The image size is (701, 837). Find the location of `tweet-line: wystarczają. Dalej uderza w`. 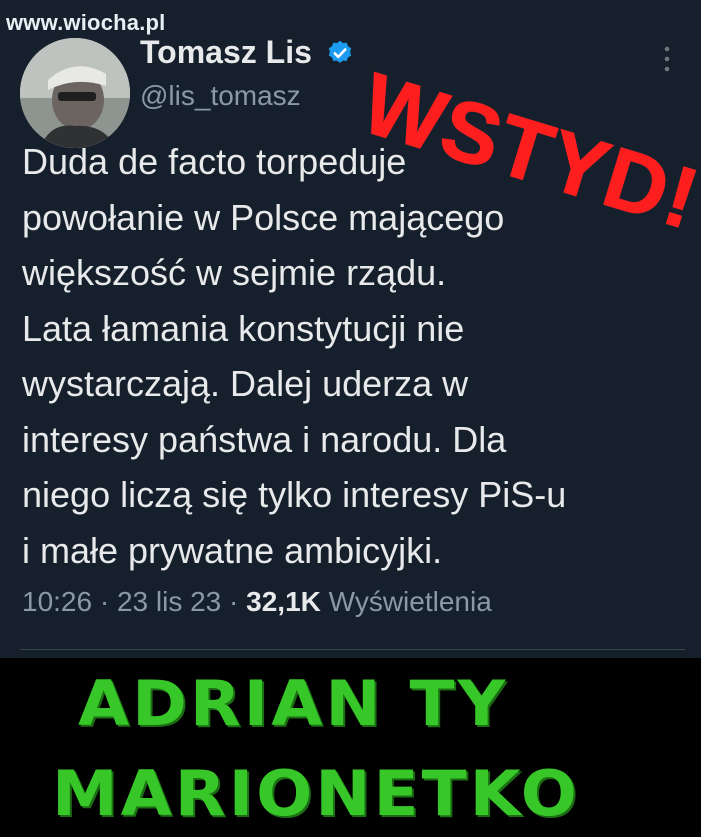

tweet-line: wystarczają. Dalej uderza w is located at coordinates (245, 383).